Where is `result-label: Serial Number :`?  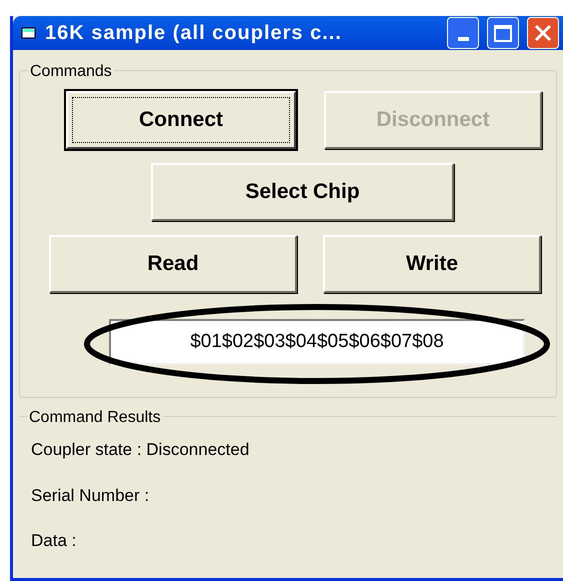
result-label: Serial Number : is located at coordinates (90, 495).